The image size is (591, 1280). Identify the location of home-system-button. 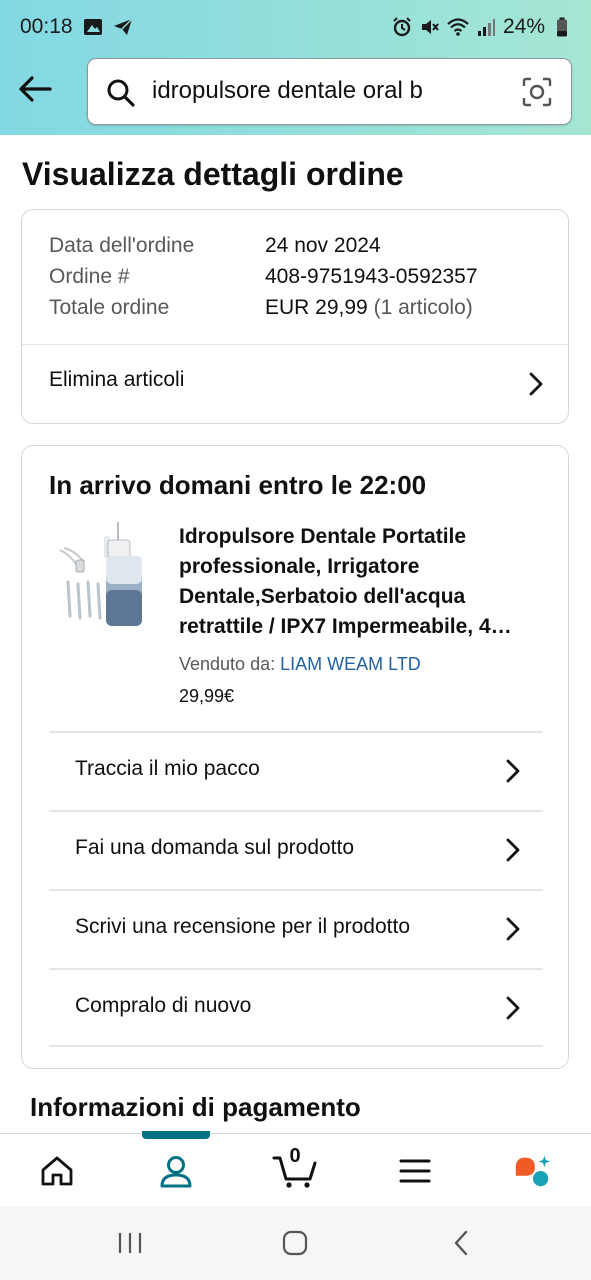
(295, 1243).